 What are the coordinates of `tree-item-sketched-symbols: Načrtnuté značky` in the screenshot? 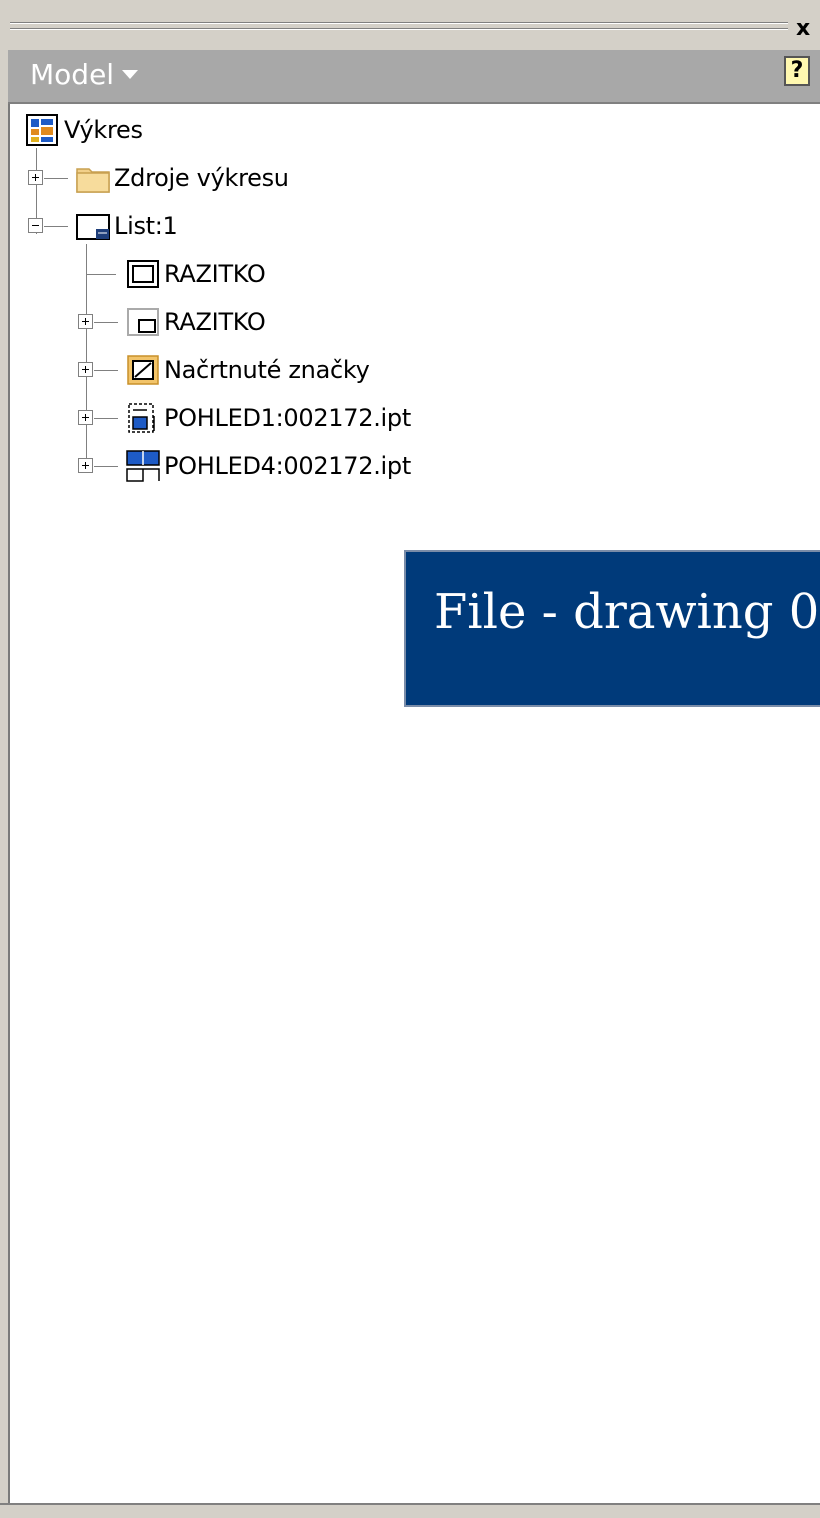 It's located at (247, 370).